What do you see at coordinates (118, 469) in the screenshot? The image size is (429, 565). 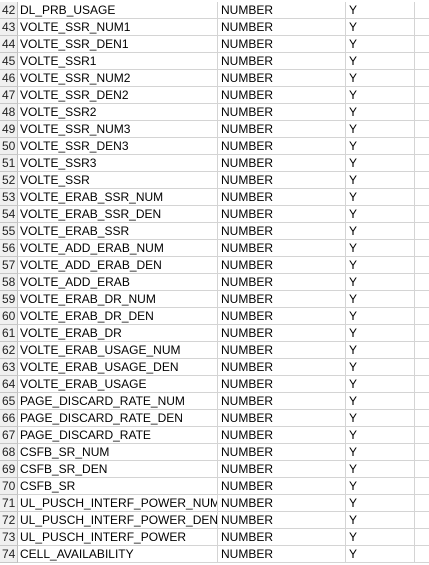 I see `cell-field-name: CSFB_SR_DEN` at bounding box center [118, 469].